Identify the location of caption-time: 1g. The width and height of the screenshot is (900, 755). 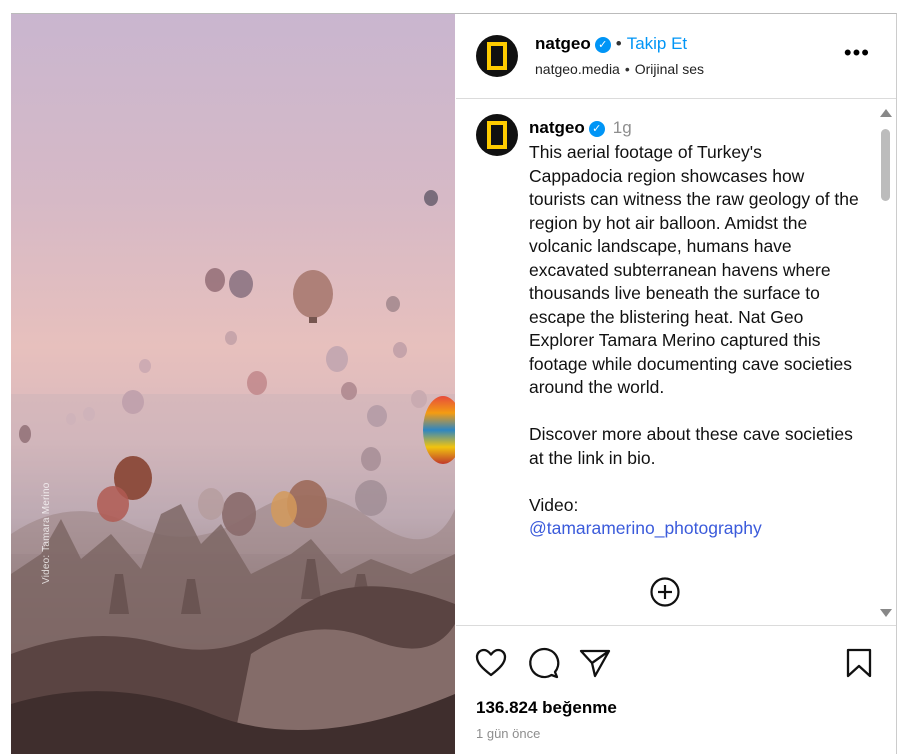
(622, 127).